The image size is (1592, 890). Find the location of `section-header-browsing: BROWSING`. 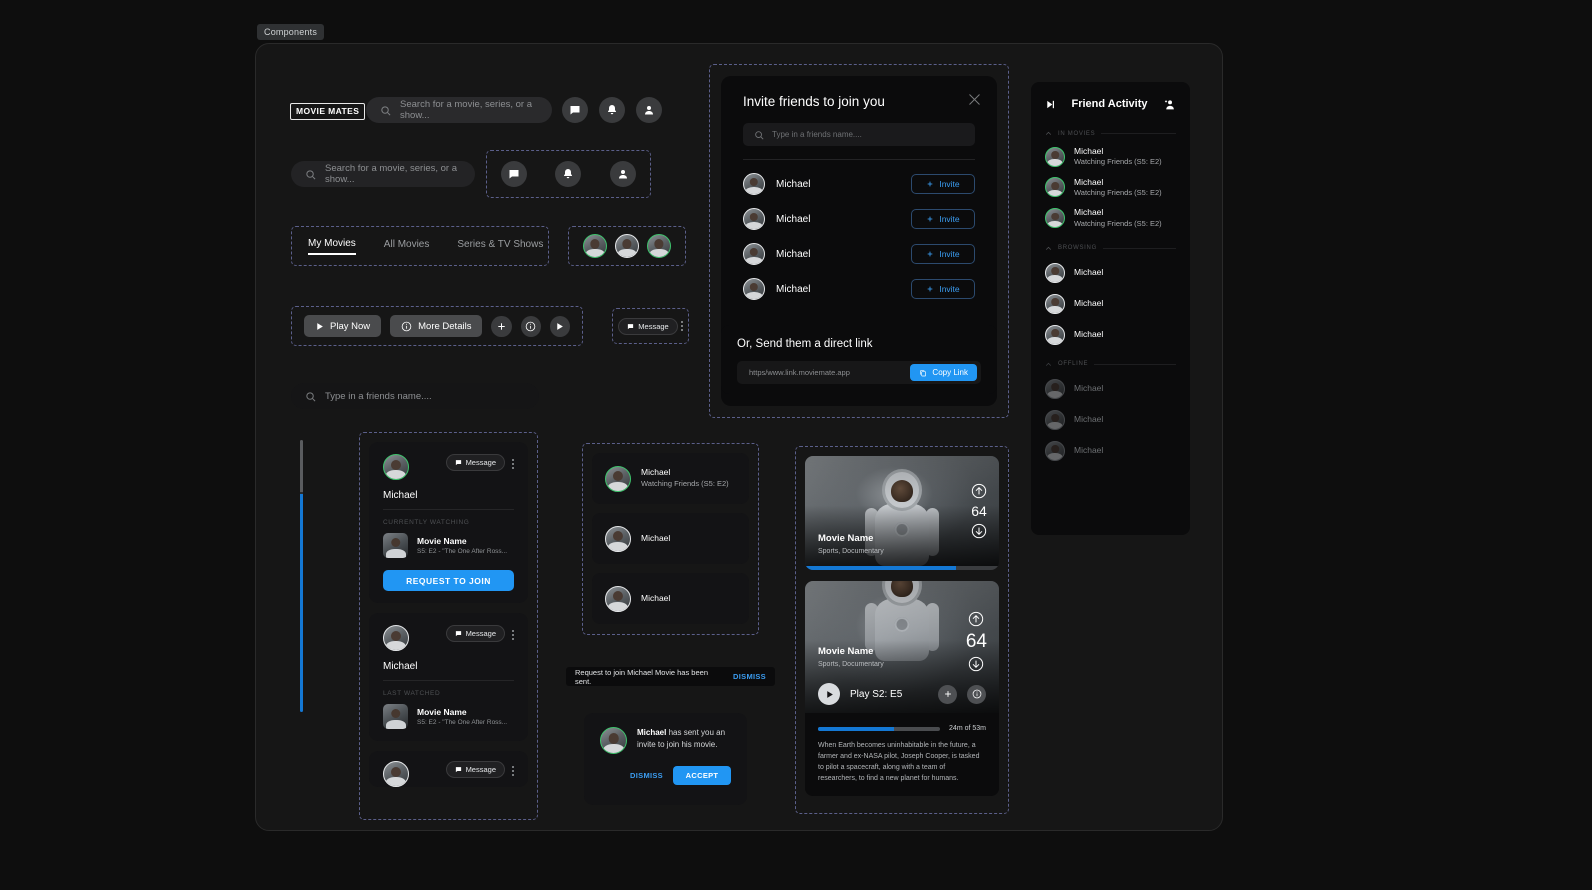

section-header-browsing: BROWSING is located at coordinates (1110, 248).